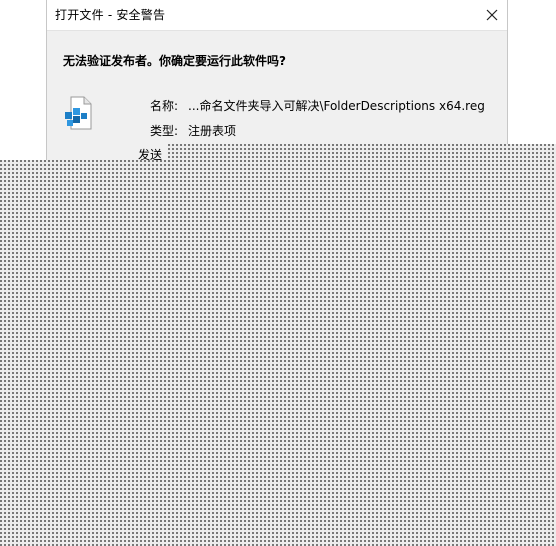 Image resolution: width=556 pixels, height=546 pixels. Describe the element at coordinates (174, 61) in the screenshot. I see `warning-question: 无法验证发布者。你确定要运行此软件吗?` at that location.